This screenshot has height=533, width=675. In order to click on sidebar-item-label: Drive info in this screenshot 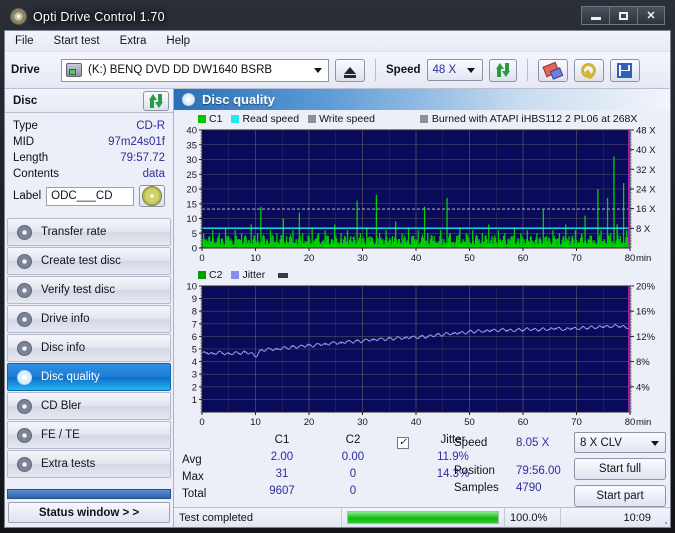, I will do `click(65, 319)`.